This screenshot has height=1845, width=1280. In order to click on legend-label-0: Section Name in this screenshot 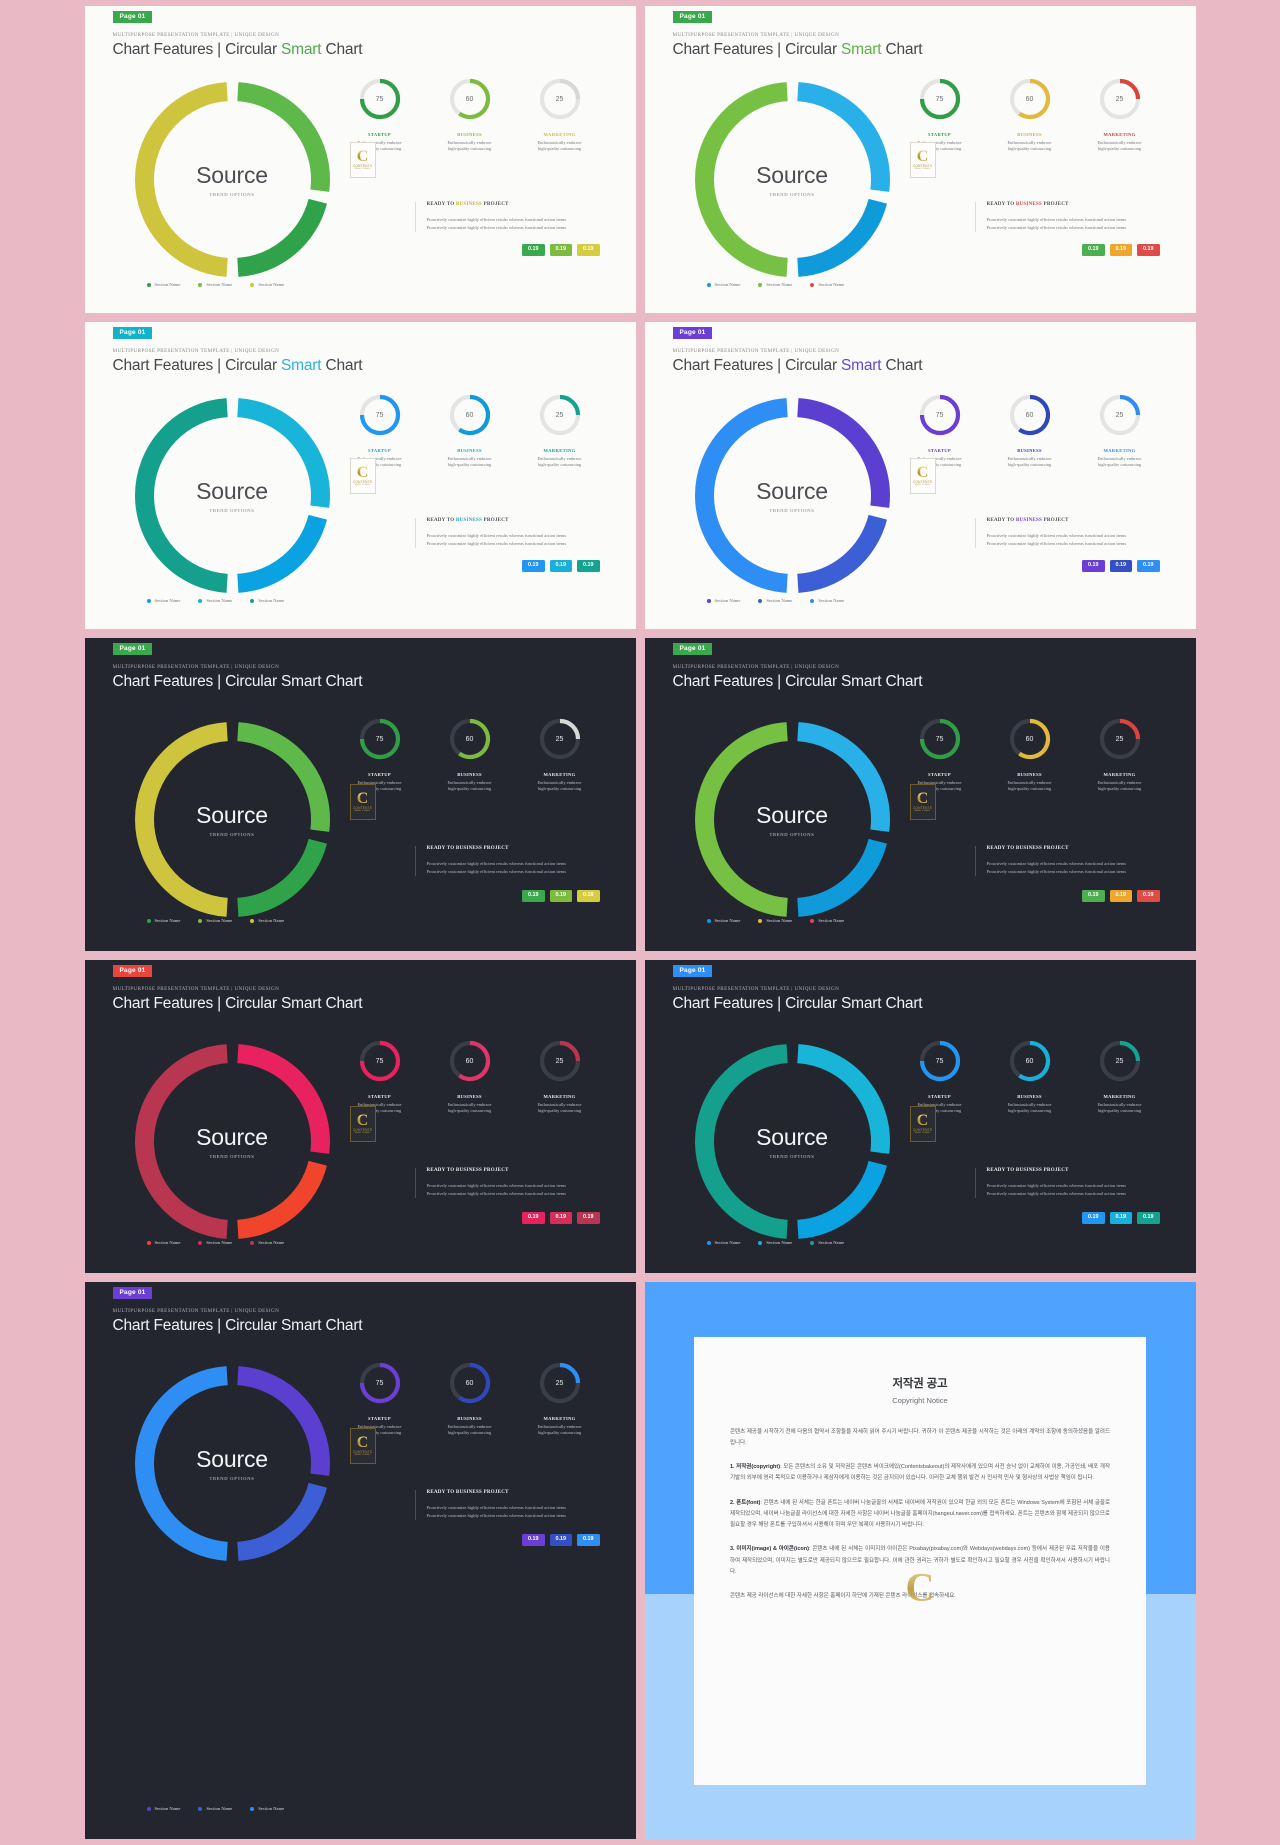, I will do `click(727, 1242)`.